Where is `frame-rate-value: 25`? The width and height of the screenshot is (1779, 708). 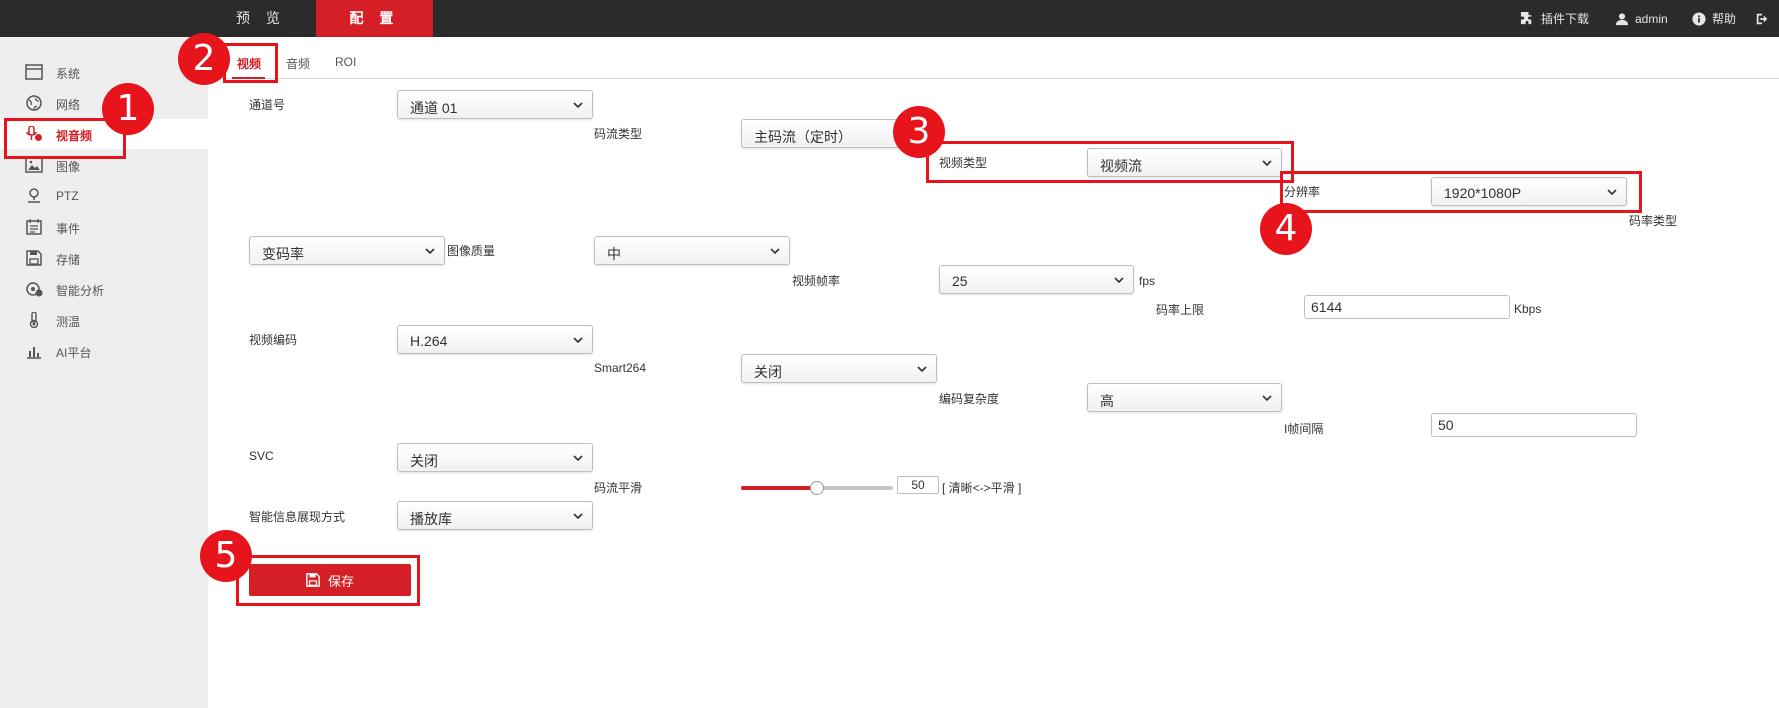
frame-rate-value: 25 is located at coordinates (960, 281).